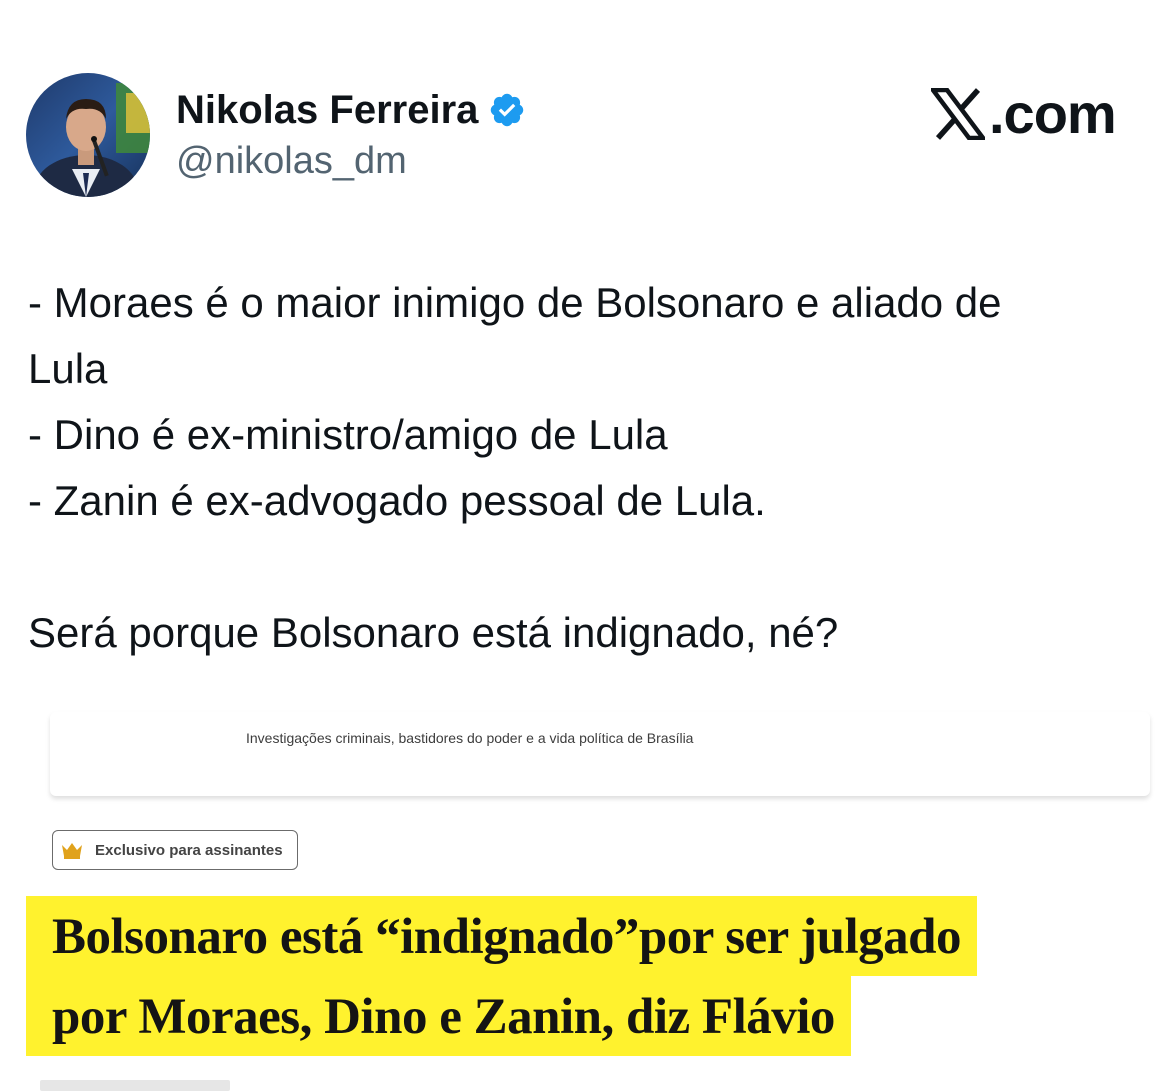  I want to click on brand-logo: .com, so click(1022, 113).